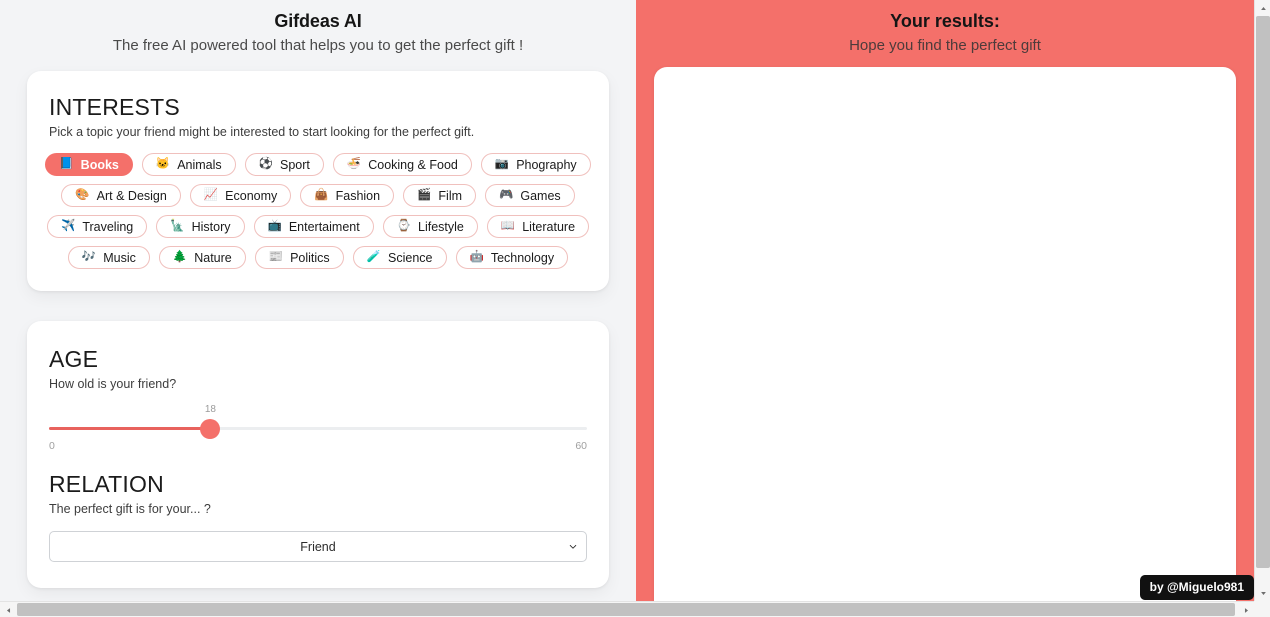 The image size is (1270, 617). I want to click on vertical-scrollbar, so click(1262, 300).